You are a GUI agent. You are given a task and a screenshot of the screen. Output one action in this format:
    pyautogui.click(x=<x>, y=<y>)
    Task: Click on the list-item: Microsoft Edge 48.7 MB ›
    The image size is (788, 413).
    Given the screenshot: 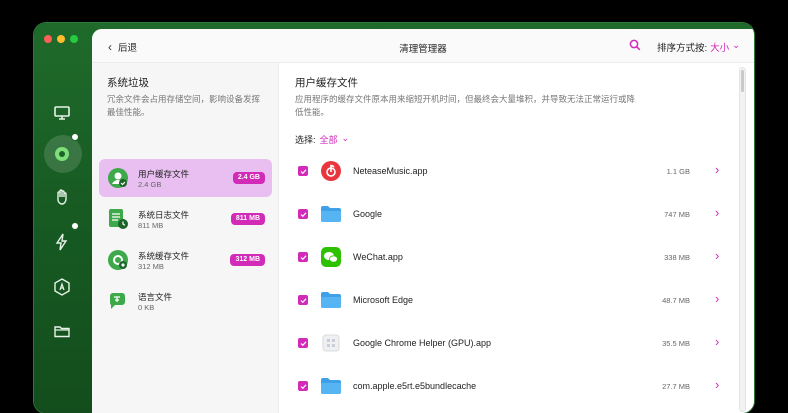 What is the action you would take?
    pyautogui.click(x=507, y=299)
    